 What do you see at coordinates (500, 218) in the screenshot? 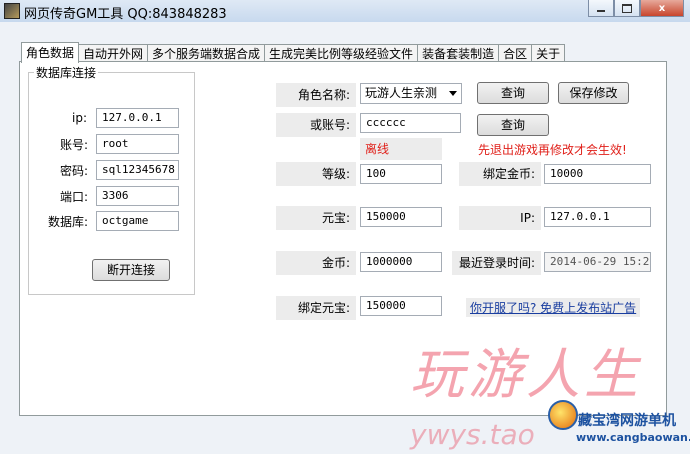
I see `ip-label: IP:` at bounding box center [500, 218].